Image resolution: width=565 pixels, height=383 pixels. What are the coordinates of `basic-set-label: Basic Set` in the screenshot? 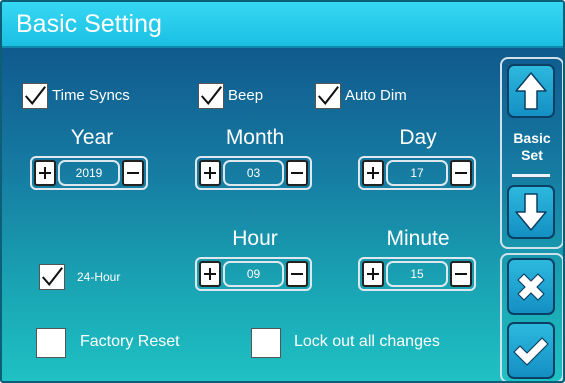 It's located at (532, 146).